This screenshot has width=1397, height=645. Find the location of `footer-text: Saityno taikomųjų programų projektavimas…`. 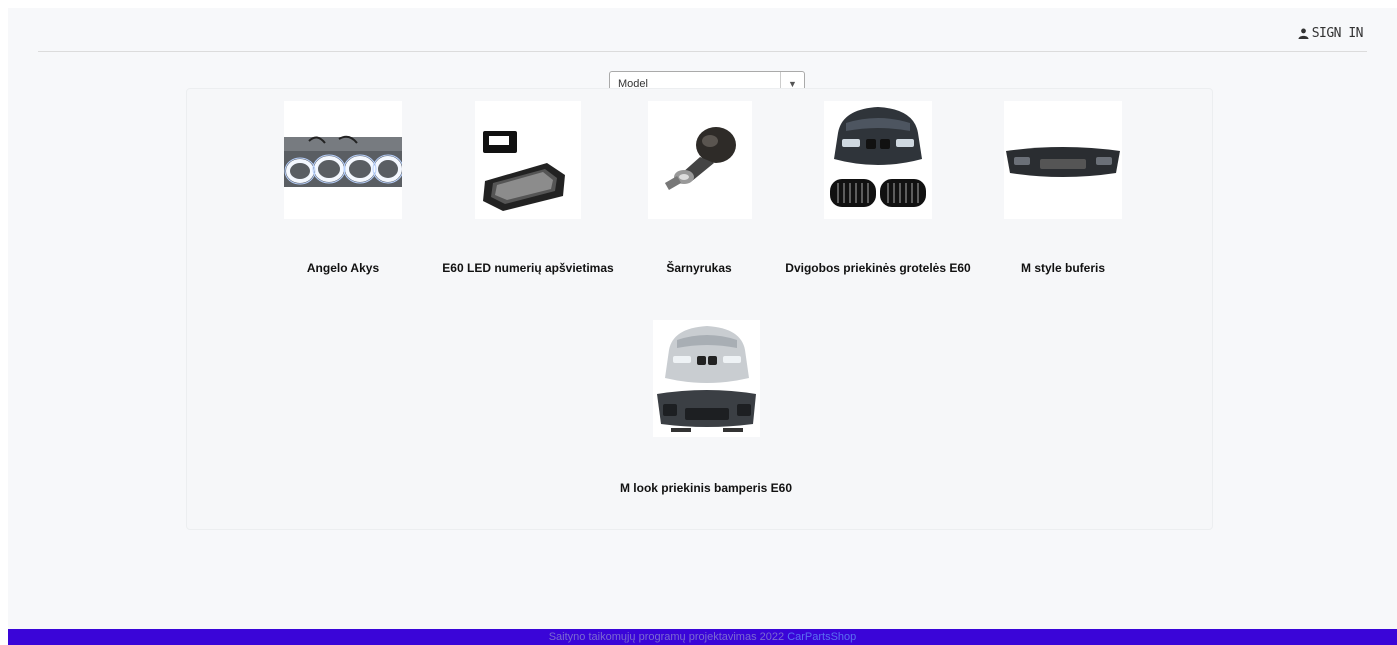

footer-text: Saityno taikomųjų programų projektavimas… is located at coordinates (666, 637).